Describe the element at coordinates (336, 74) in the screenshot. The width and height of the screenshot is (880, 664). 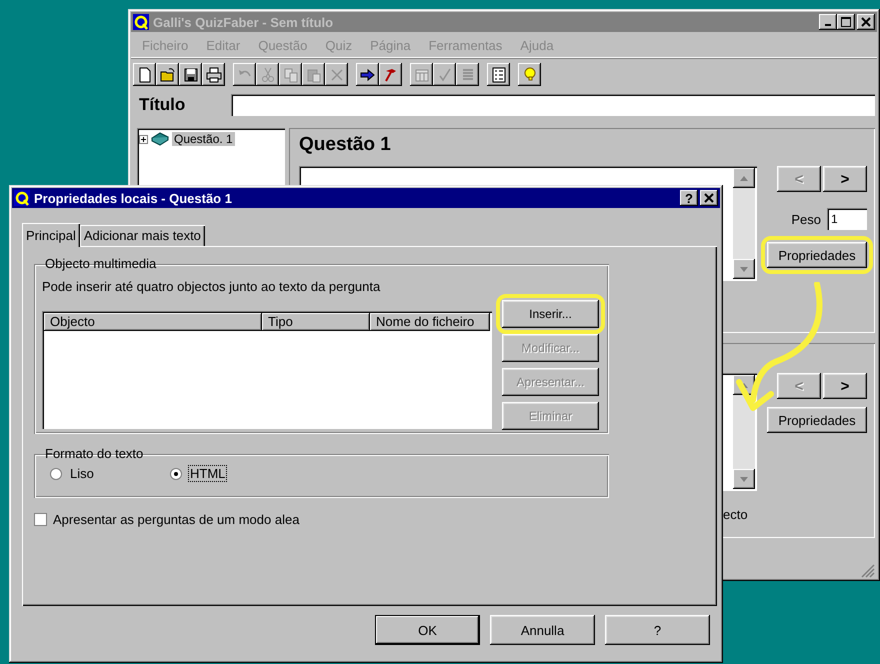
I see `cross-icon` at that location.